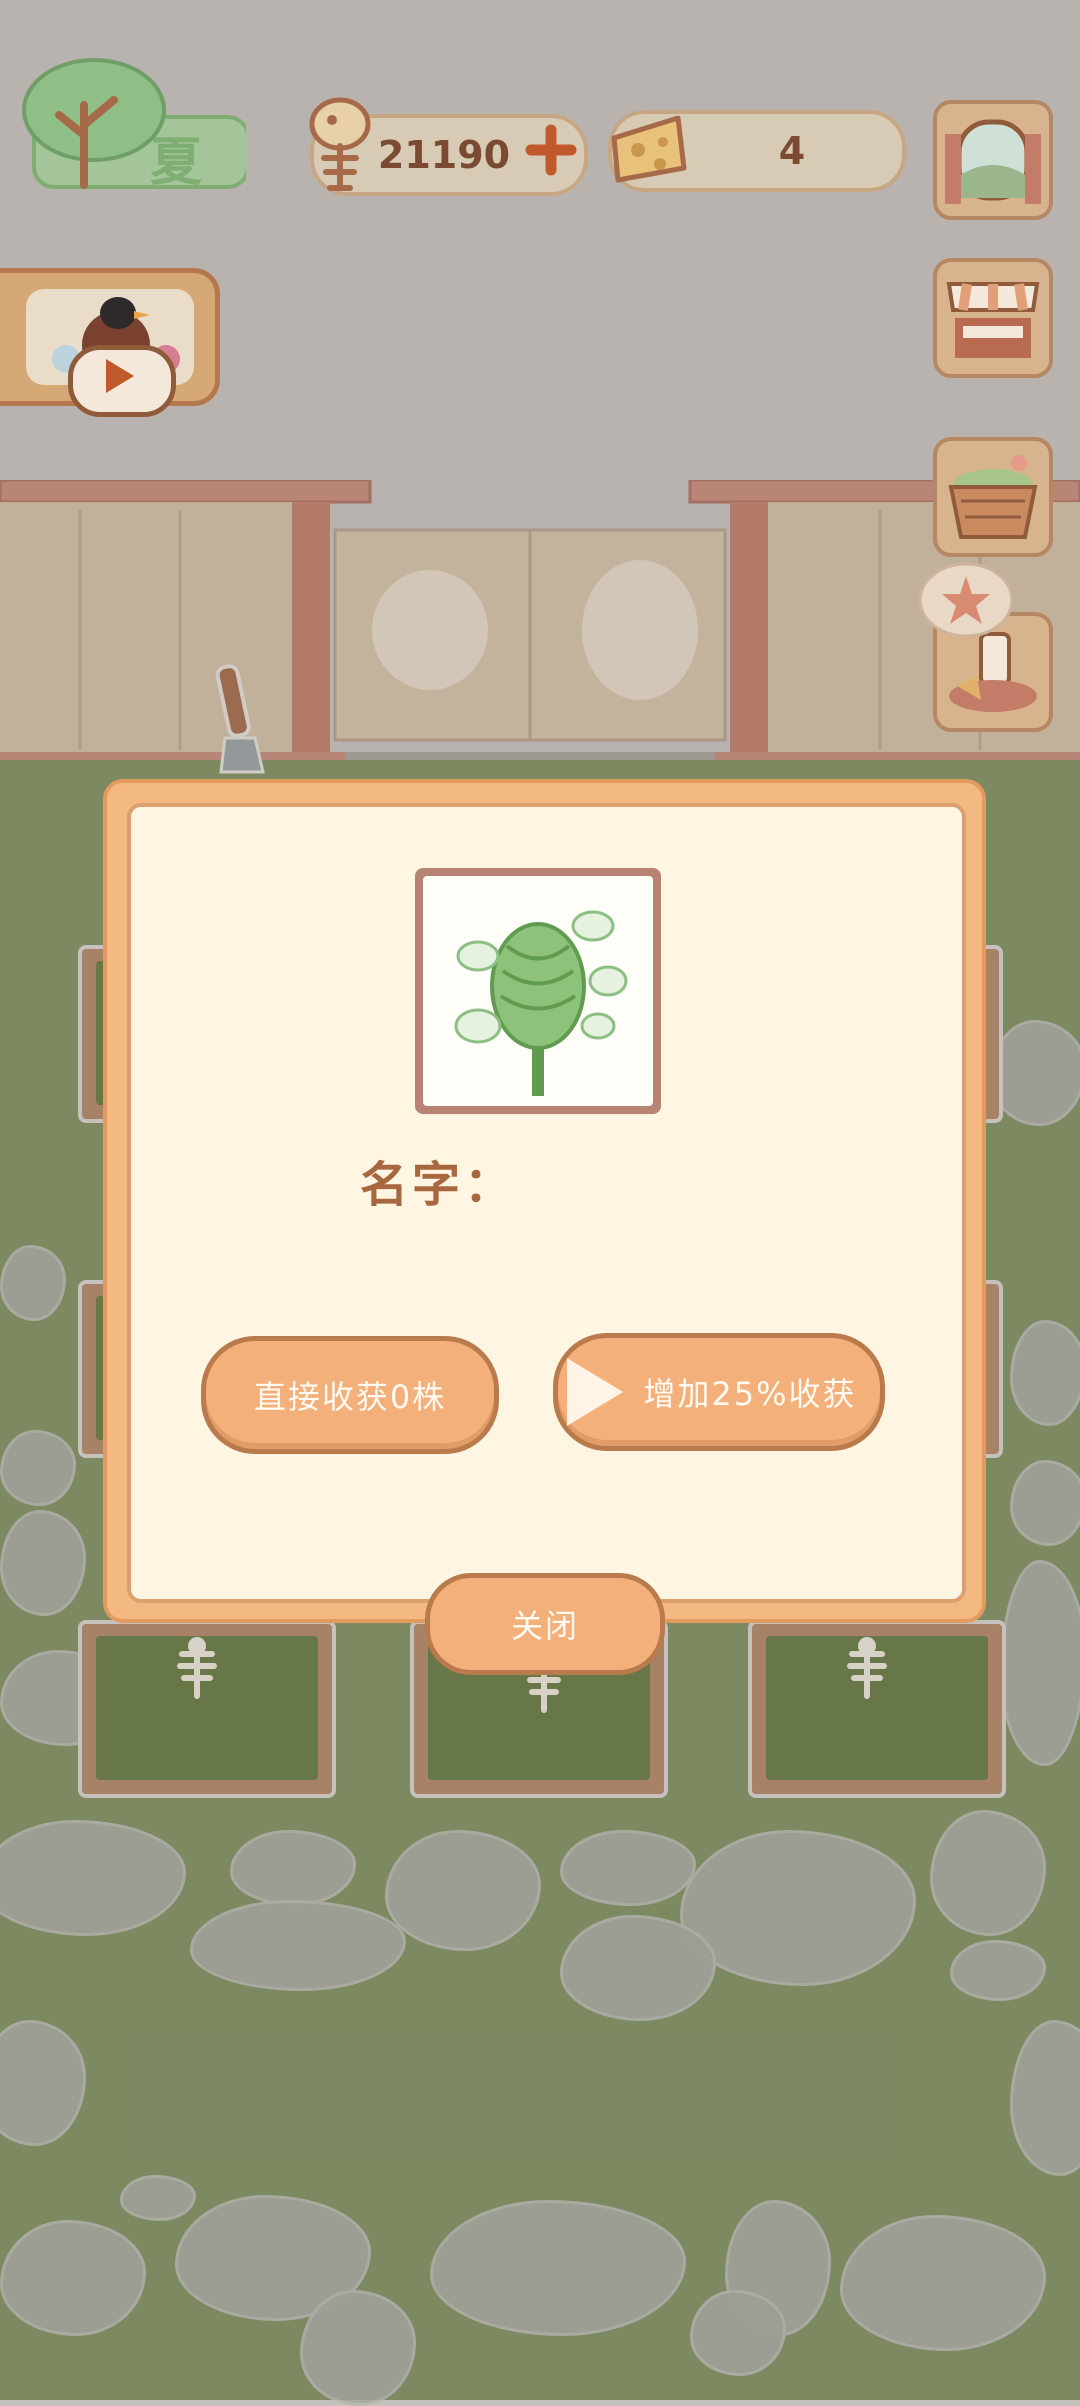 This screenshot has width=1080, height=2406. I want to click on cheese-icon, so click(649, 149).